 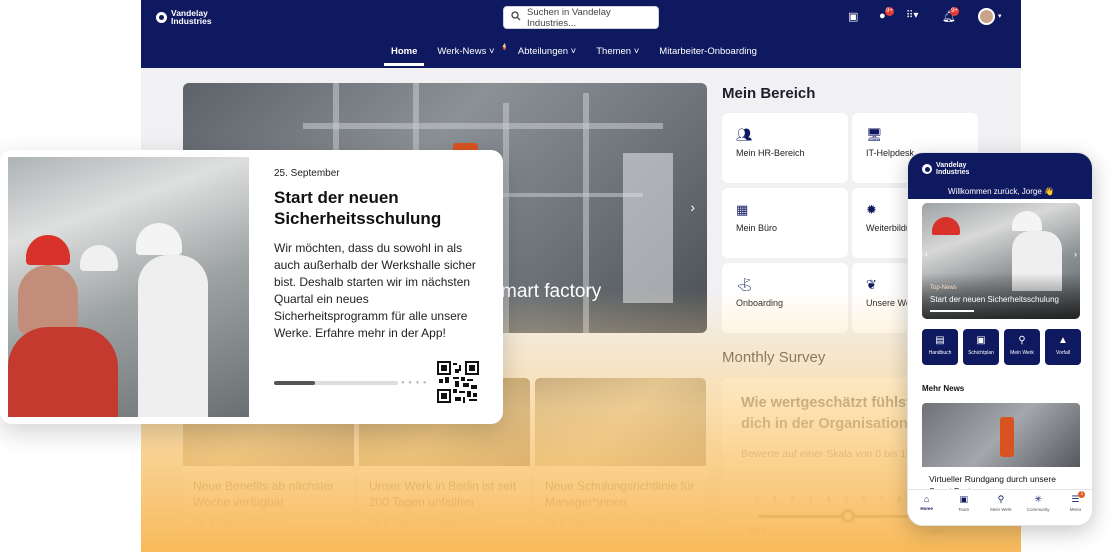 I want to click on nav-onboarding: Mitarbeiter-Onboarding, so click(x=708, y=52).